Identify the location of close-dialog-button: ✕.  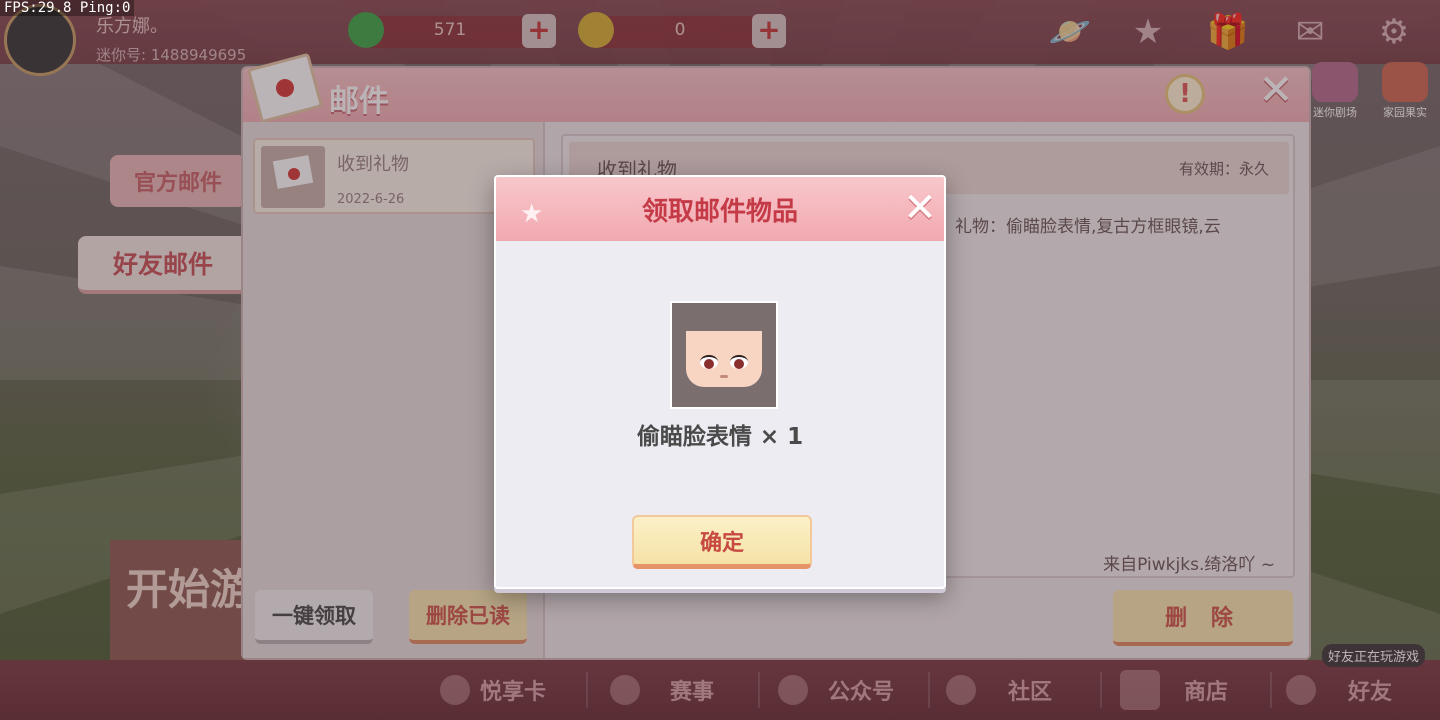
(920, 208).